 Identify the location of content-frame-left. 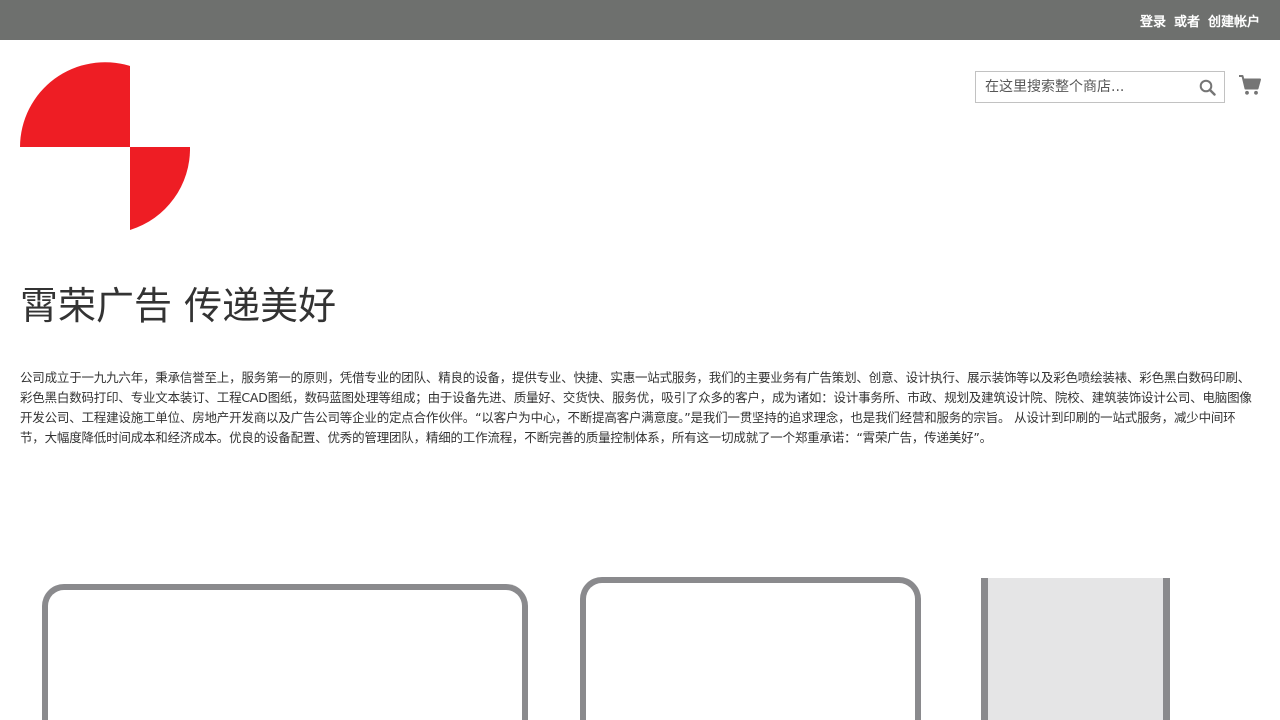
(285, 652).